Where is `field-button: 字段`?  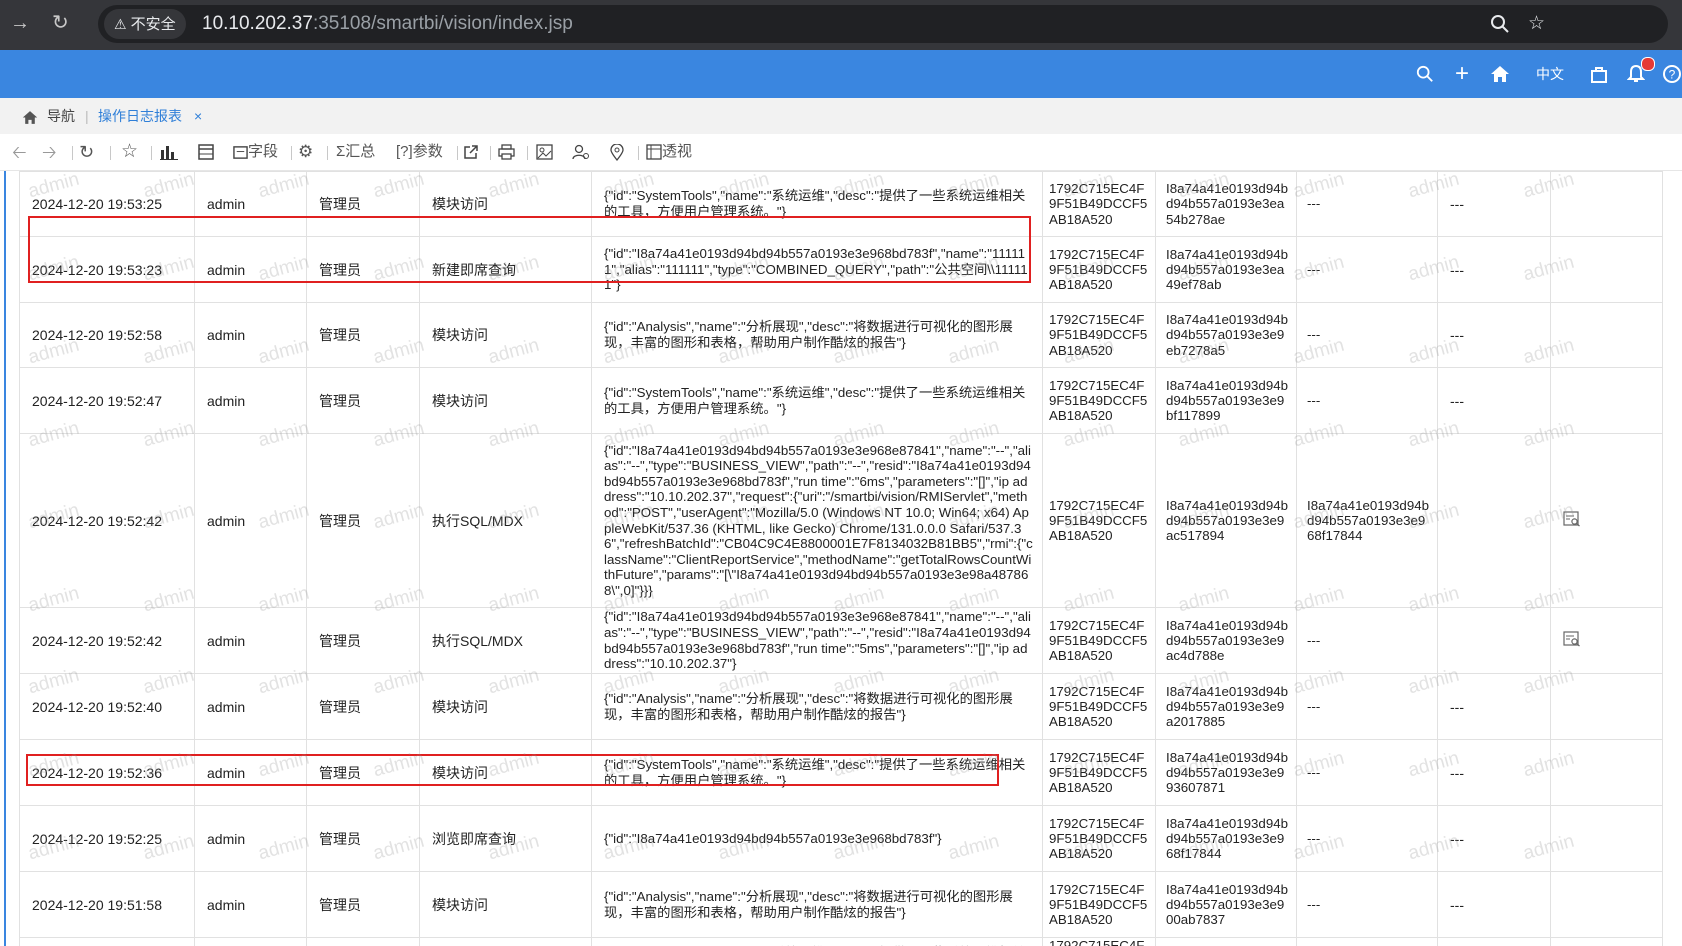 field-button: 字段 is located at coordinates (255, 152).